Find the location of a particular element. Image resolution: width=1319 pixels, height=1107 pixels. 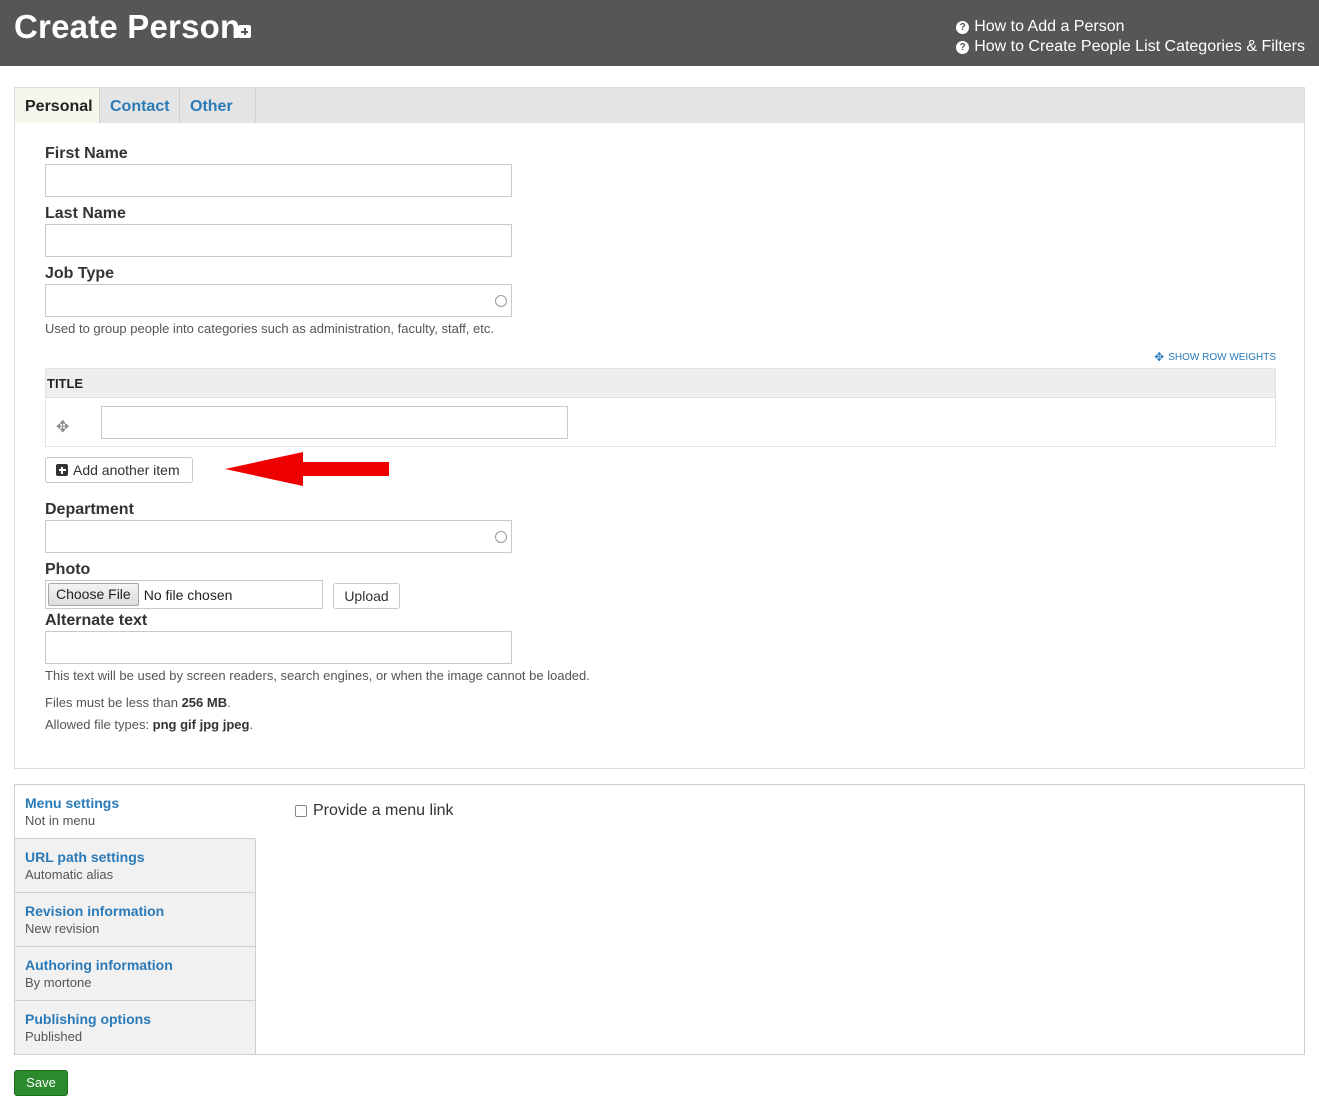

provide-menu-link-option: Provide a menu link is located at coordinates (374, 811).